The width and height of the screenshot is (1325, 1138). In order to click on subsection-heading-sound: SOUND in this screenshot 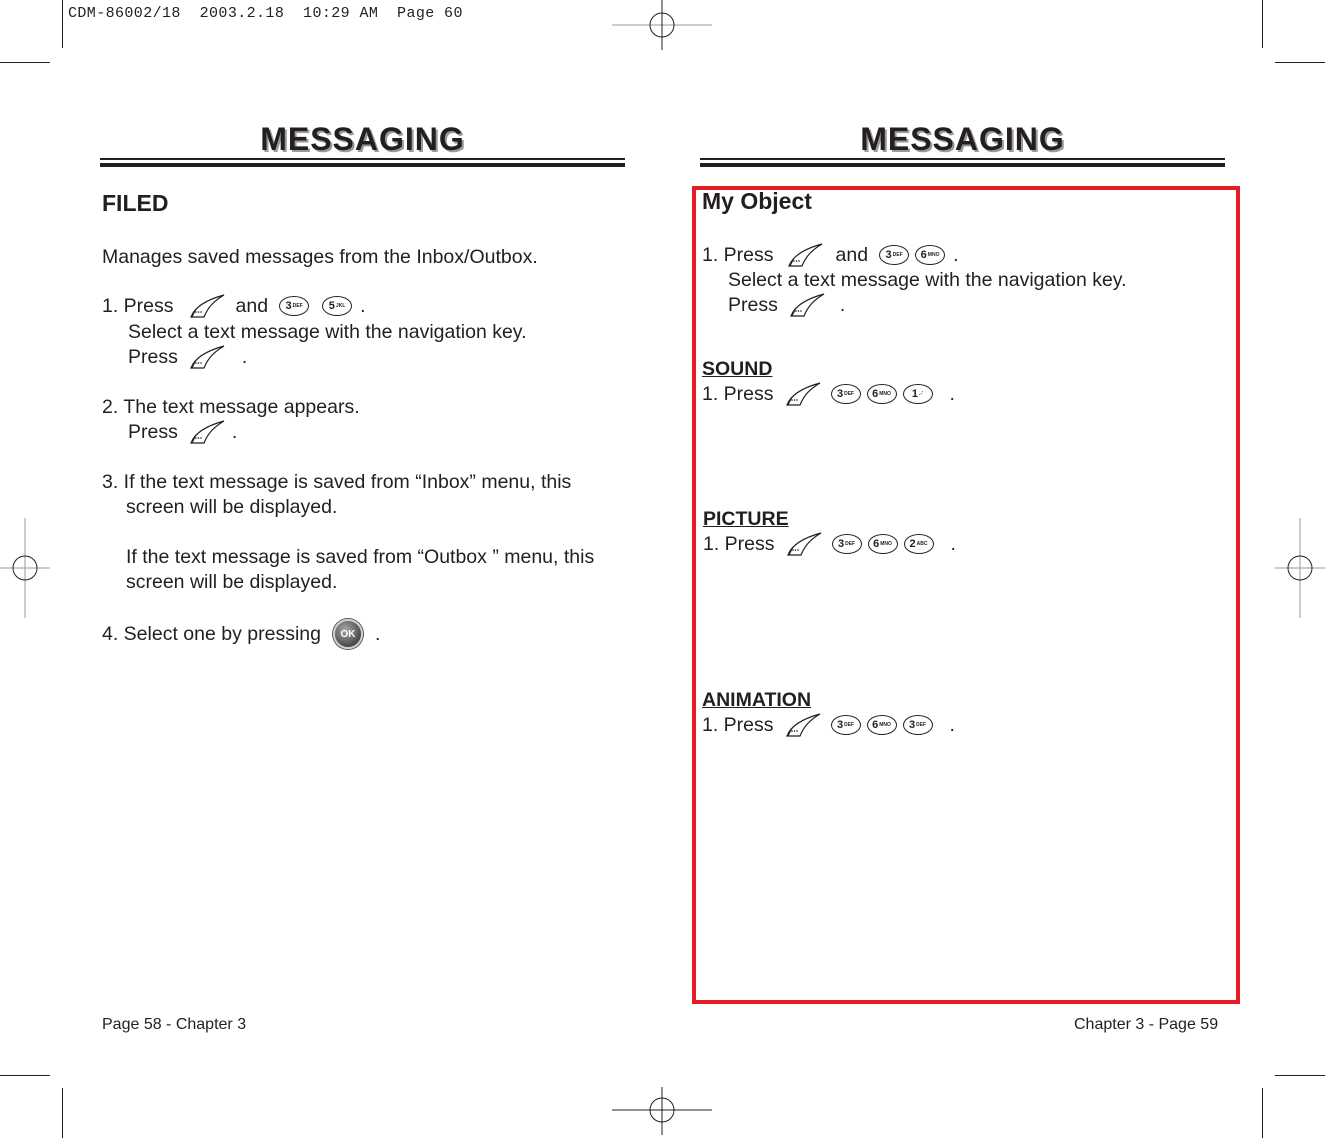, I will do `click(737, 369)`.